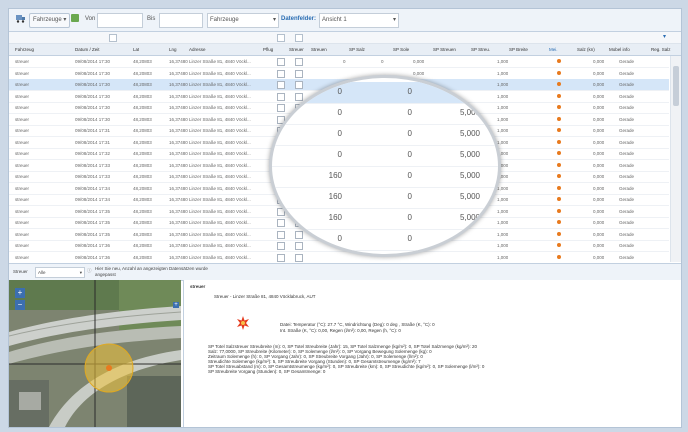  Describe the element at coordinates (335, 196) in the screenshot. I see `magnified-value: 160` at that location.